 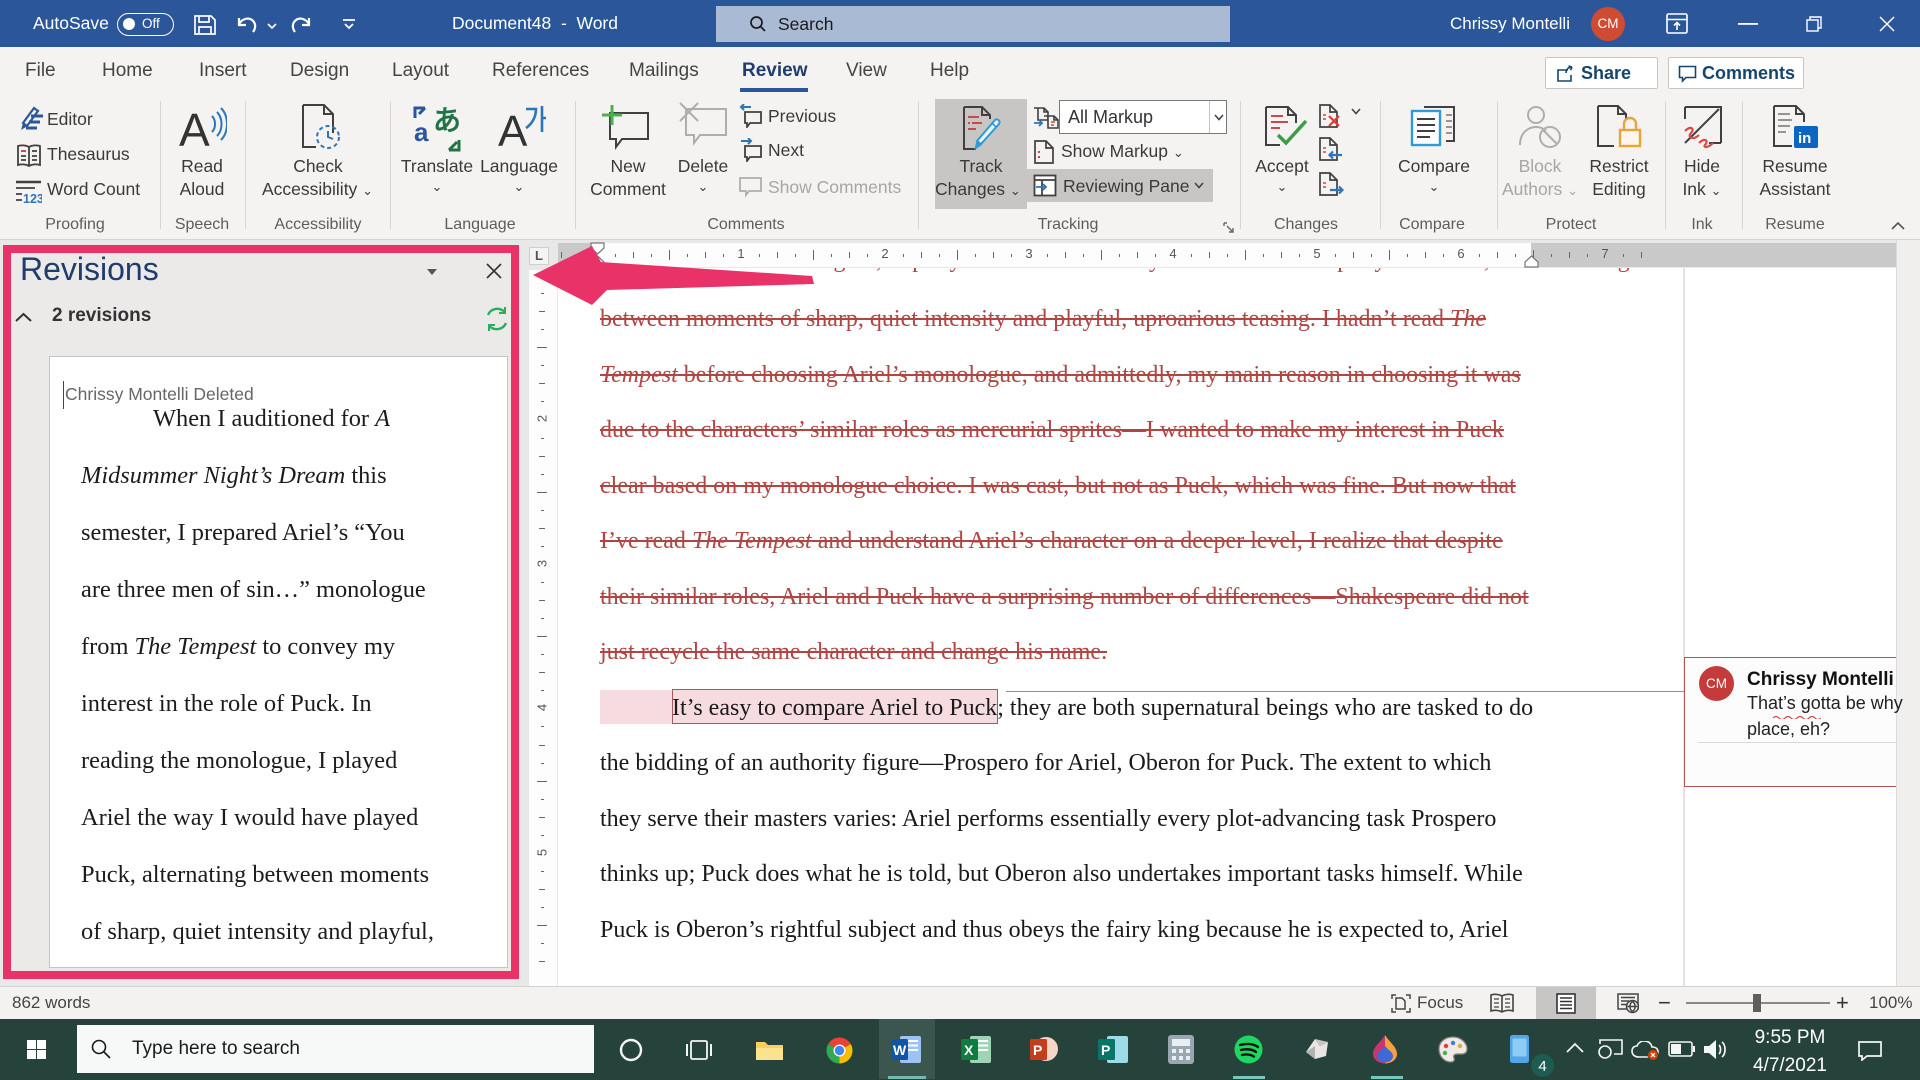 I want to click on svg-text: a, so click(x=421, y=132).